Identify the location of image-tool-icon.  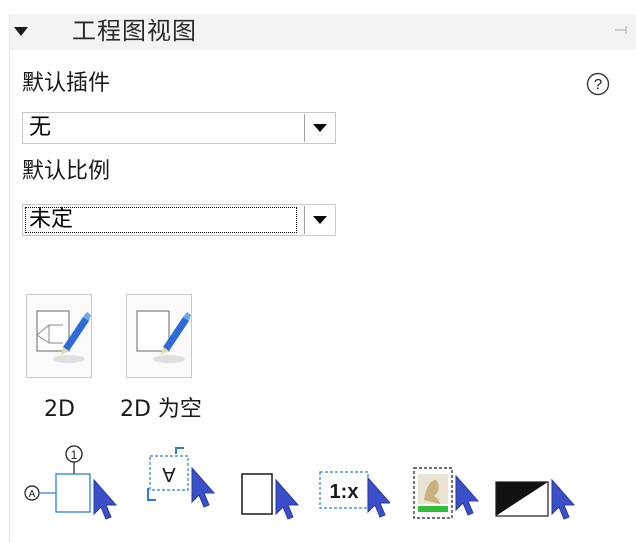
(447, 494).